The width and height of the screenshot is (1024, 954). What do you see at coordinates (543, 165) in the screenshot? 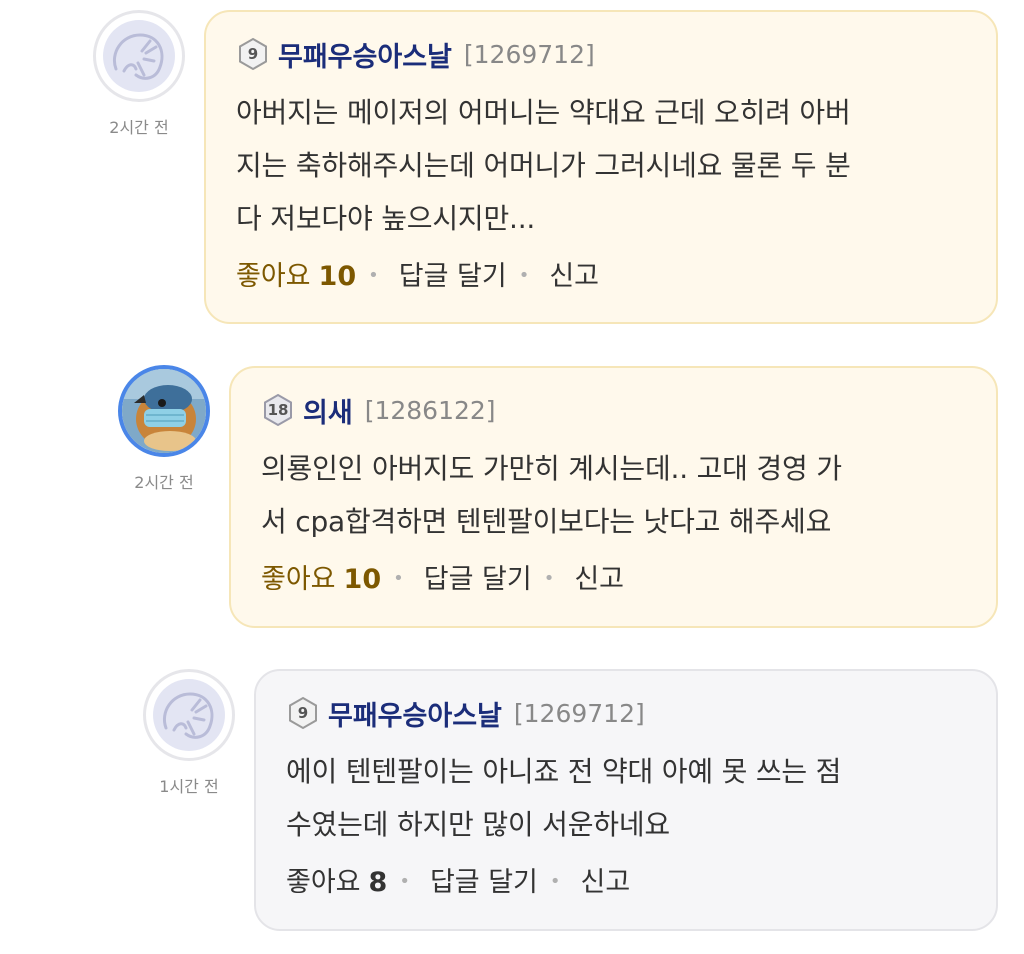
I see `comment-line: 지는 축하해주시는데 어머니가 그러시네요 물론 두 분` at bounding box center [543, 165].